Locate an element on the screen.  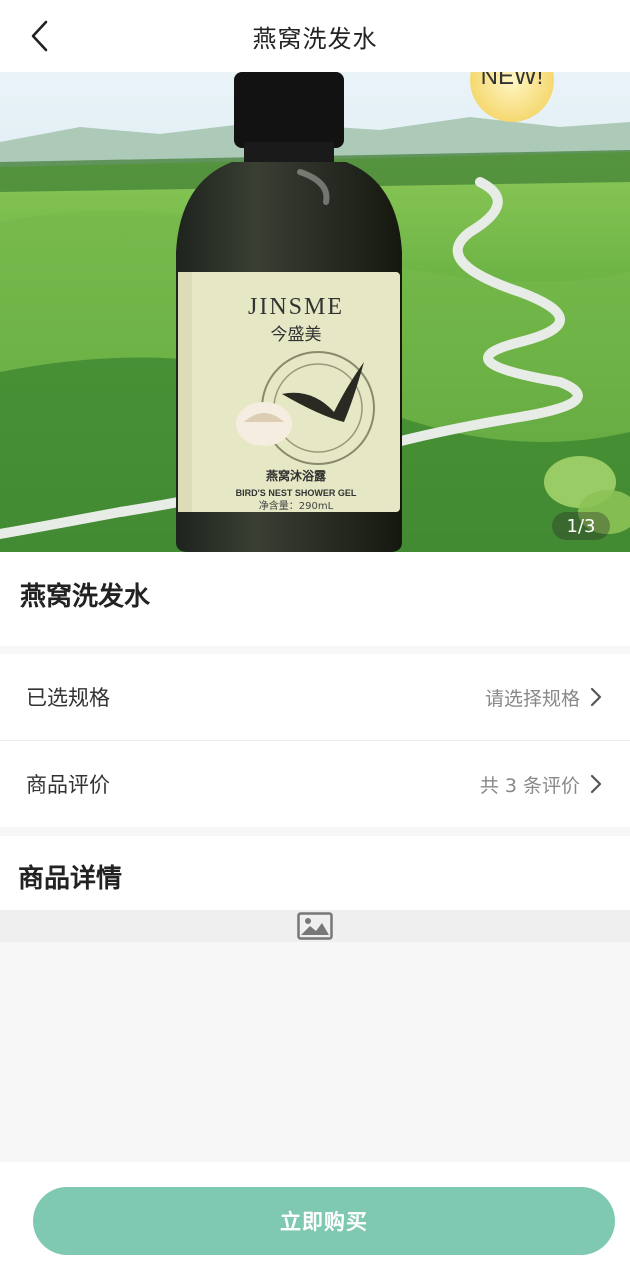
reviews-value-group: 共 3 条评价 is located at coordinates (541, 784).